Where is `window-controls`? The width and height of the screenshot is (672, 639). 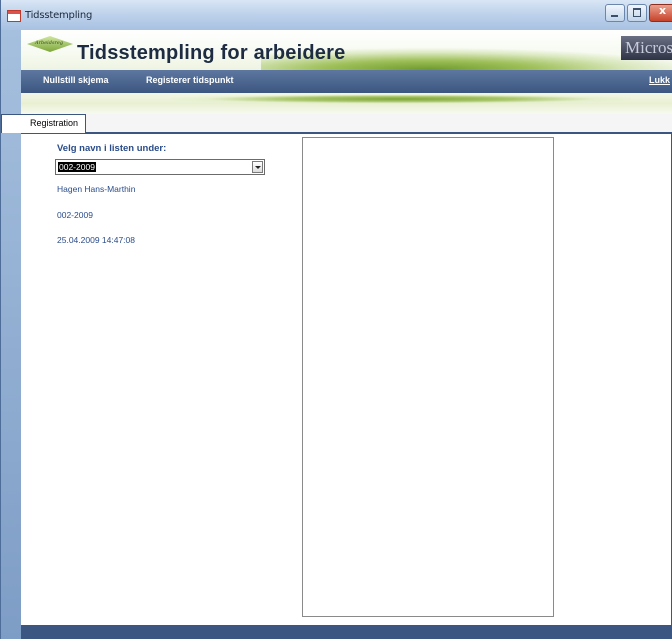 window-controls is located at coordinates (637, 13).